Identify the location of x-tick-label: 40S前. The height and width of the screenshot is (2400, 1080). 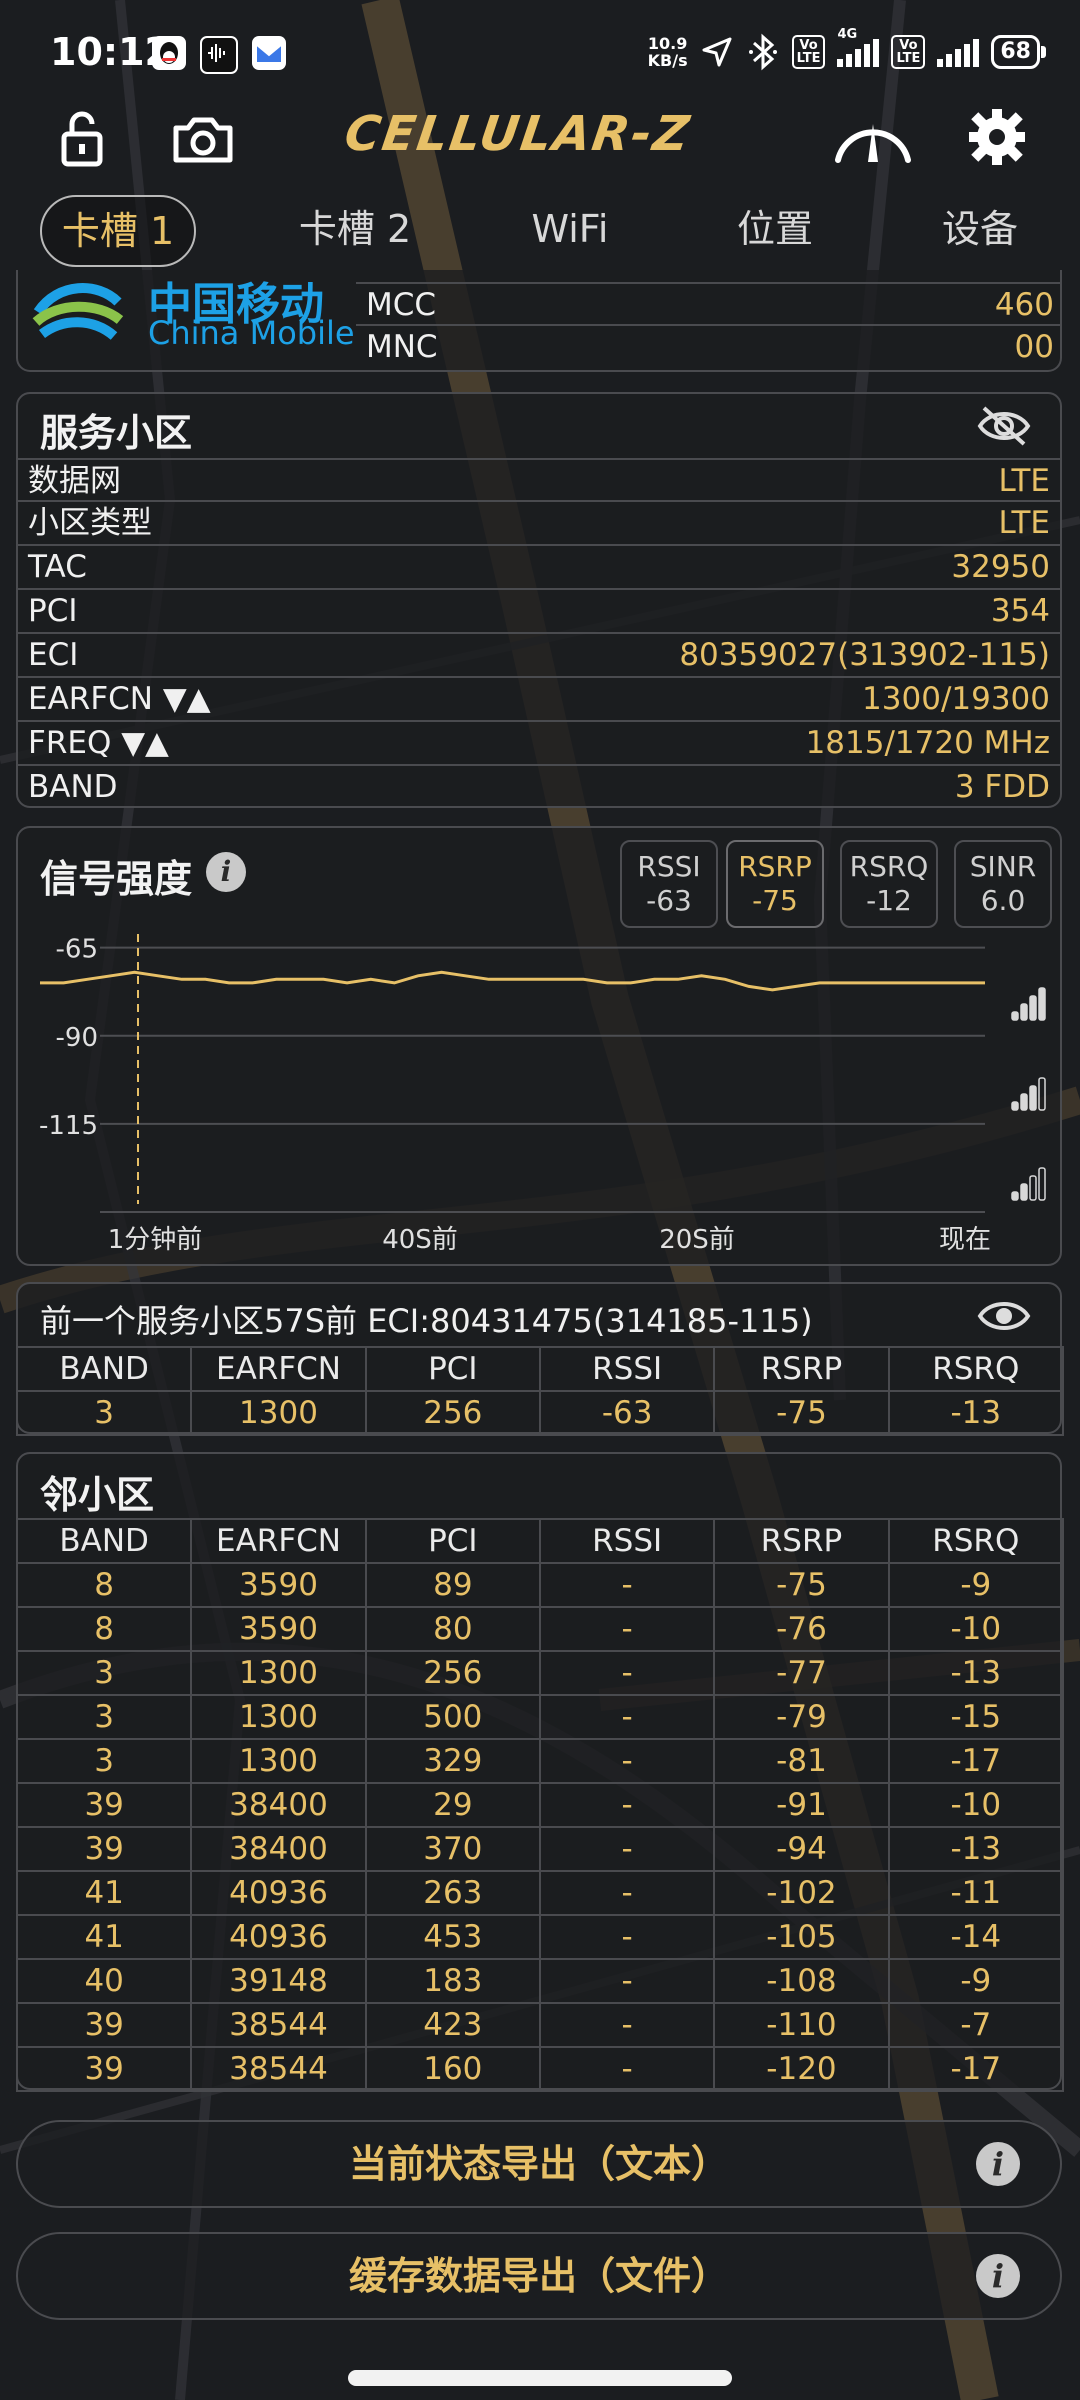
(420, 1240).